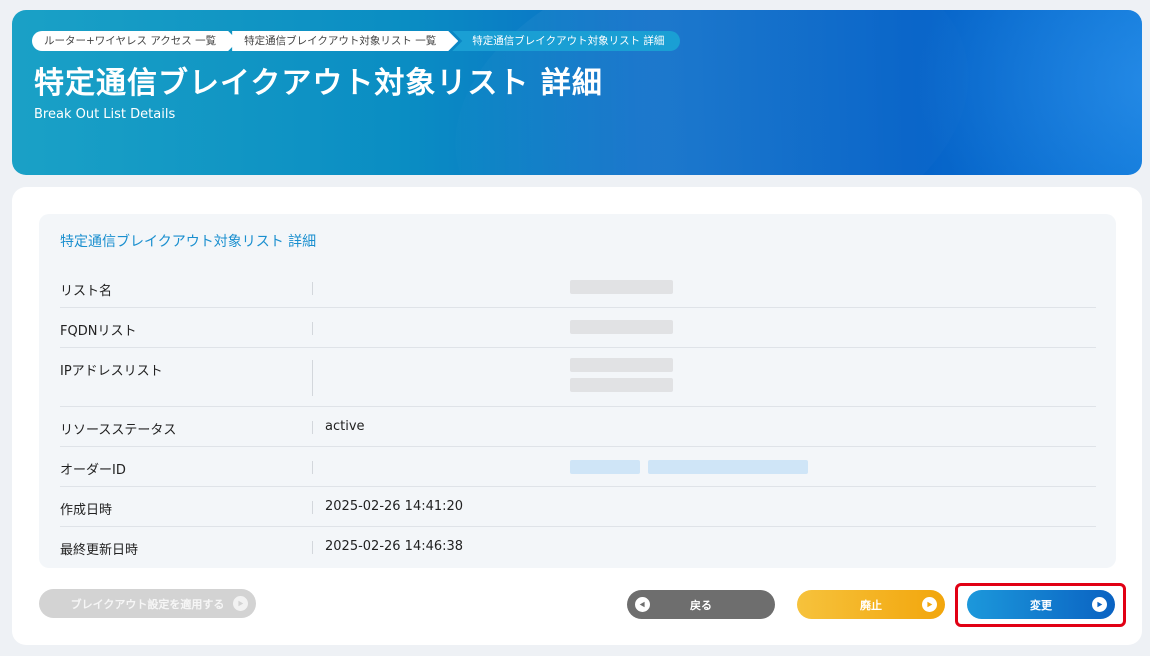  Describe the element at coordinates (578, 507) in the screenshot. I see `detail-row-created-at: 作成日時 2025-02-26 14:41:20` at that location.